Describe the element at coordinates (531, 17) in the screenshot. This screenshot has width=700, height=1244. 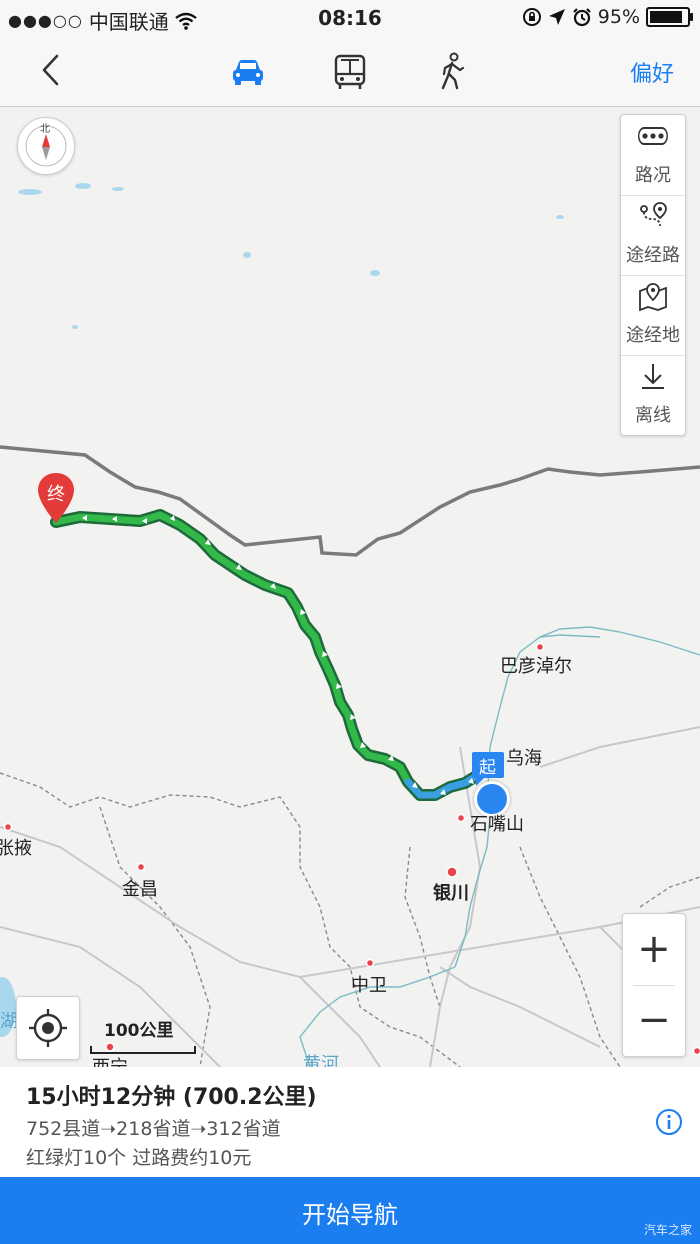
I see `orientation-lock-icon` at that location.